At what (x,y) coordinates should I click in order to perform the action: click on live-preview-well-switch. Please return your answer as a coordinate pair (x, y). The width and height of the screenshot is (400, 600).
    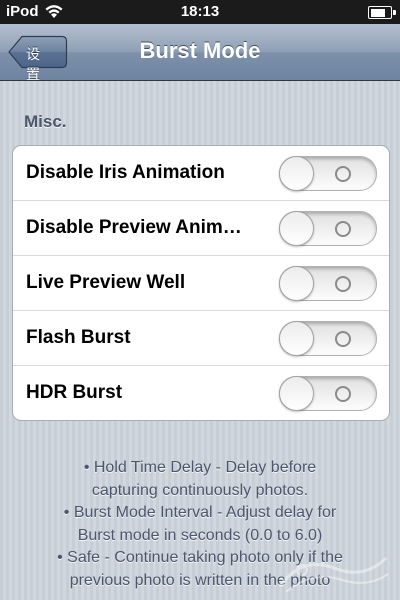
    Looking at the image, I should click on (328, 283).